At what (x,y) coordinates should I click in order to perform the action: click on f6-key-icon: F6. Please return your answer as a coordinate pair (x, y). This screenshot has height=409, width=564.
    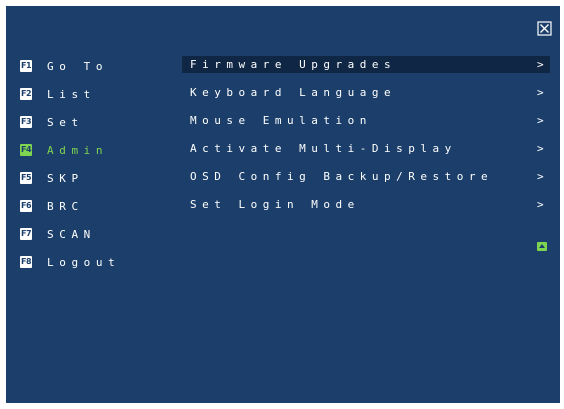
    Looking at the image, I should click on (26, 206).